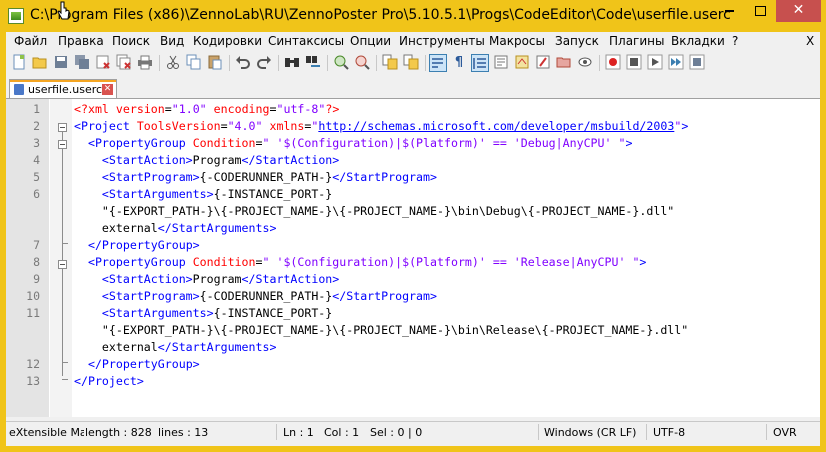  What do you see at coordinates (438, 63) in the screenshot?
I see `word-wrap-icon` at bounding box center [438, 63].